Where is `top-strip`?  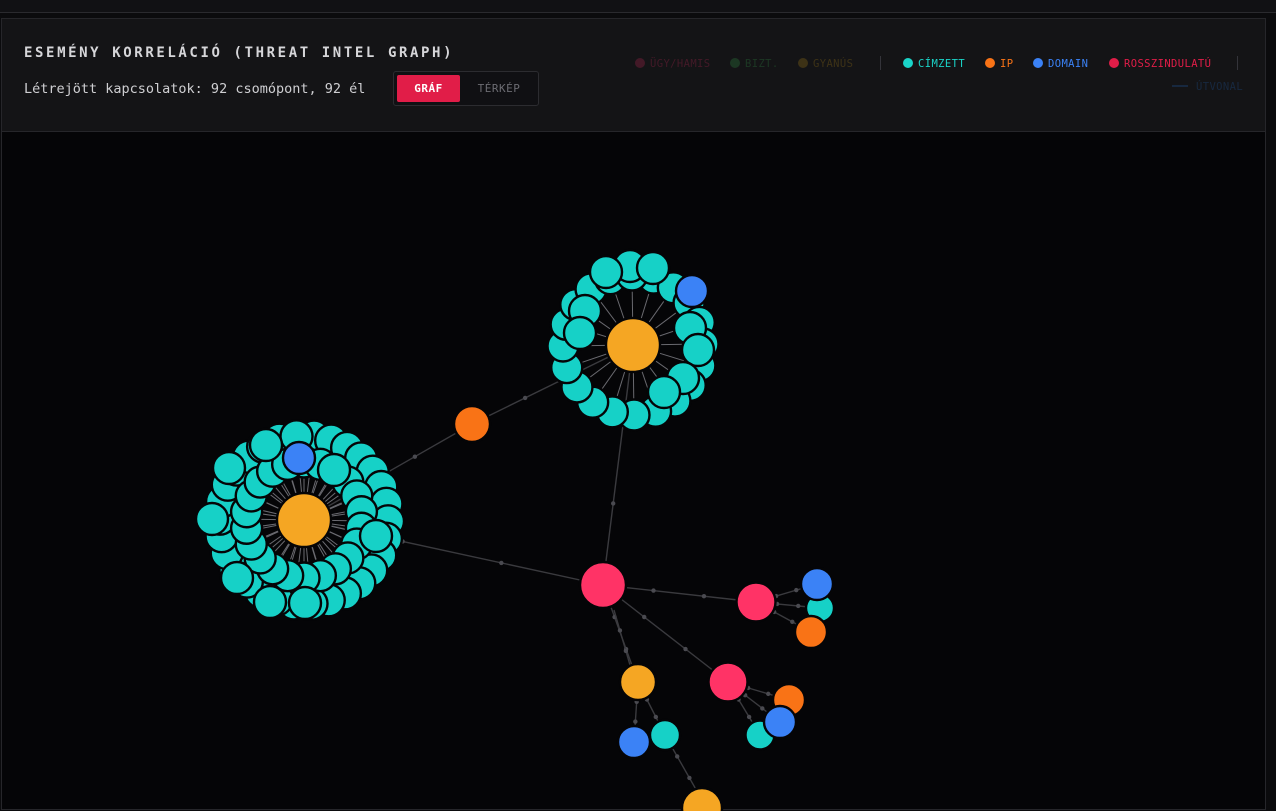
top-strip is located at coordinates (638, 6).